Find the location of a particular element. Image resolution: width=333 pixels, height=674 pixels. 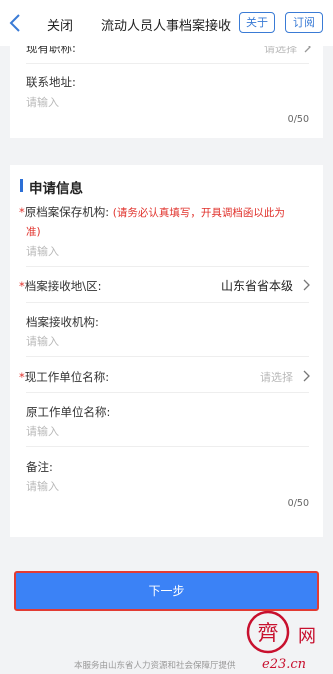

page-title: 流动人员人事档案接收 is located at coordinates (166, 26).